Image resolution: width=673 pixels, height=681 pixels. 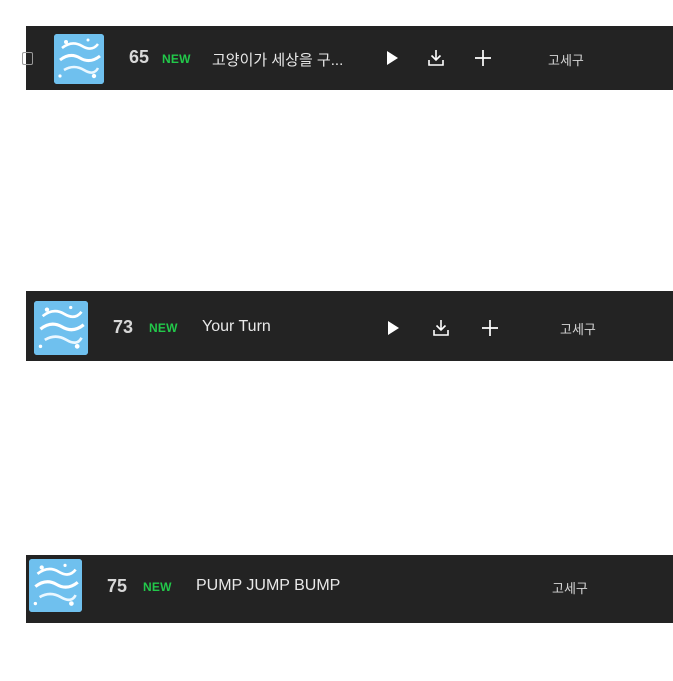 What do you see at coordinates (347, 58) in the screenshot?
I see `track-row: 65 NEW 고양이가 세상을 구... 고세구` at bounding box center [347, 58].